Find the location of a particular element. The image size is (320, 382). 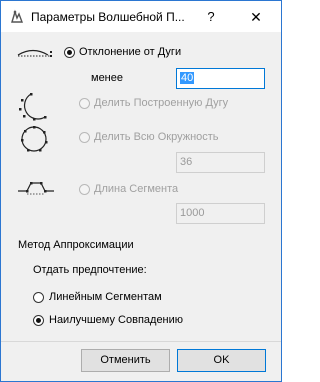

circle-divisions-input: 36 is located at coordinates (220, 162).